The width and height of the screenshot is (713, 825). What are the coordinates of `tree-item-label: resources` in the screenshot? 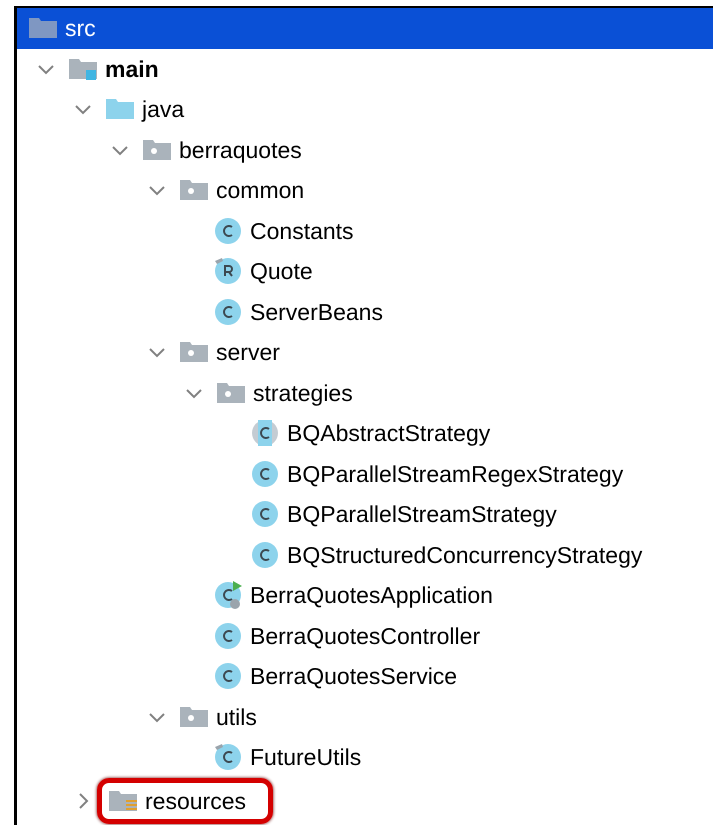 It's located at (195, 801).